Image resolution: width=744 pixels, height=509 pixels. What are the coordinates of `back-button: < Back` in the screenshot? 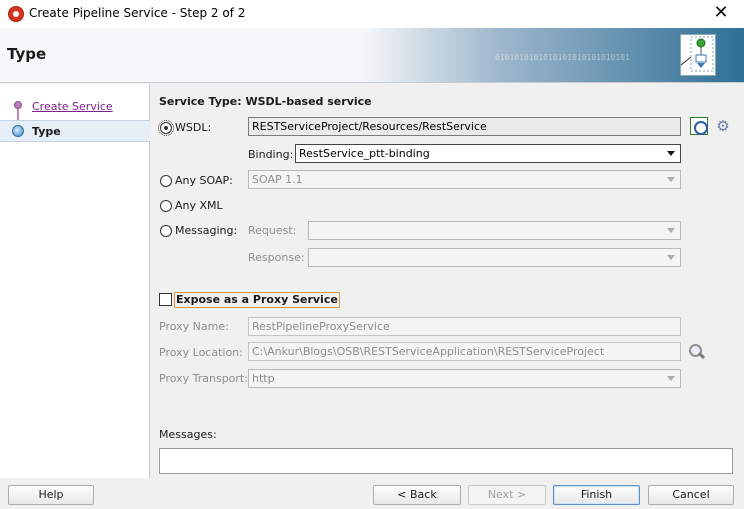 It's located at (417, 495).